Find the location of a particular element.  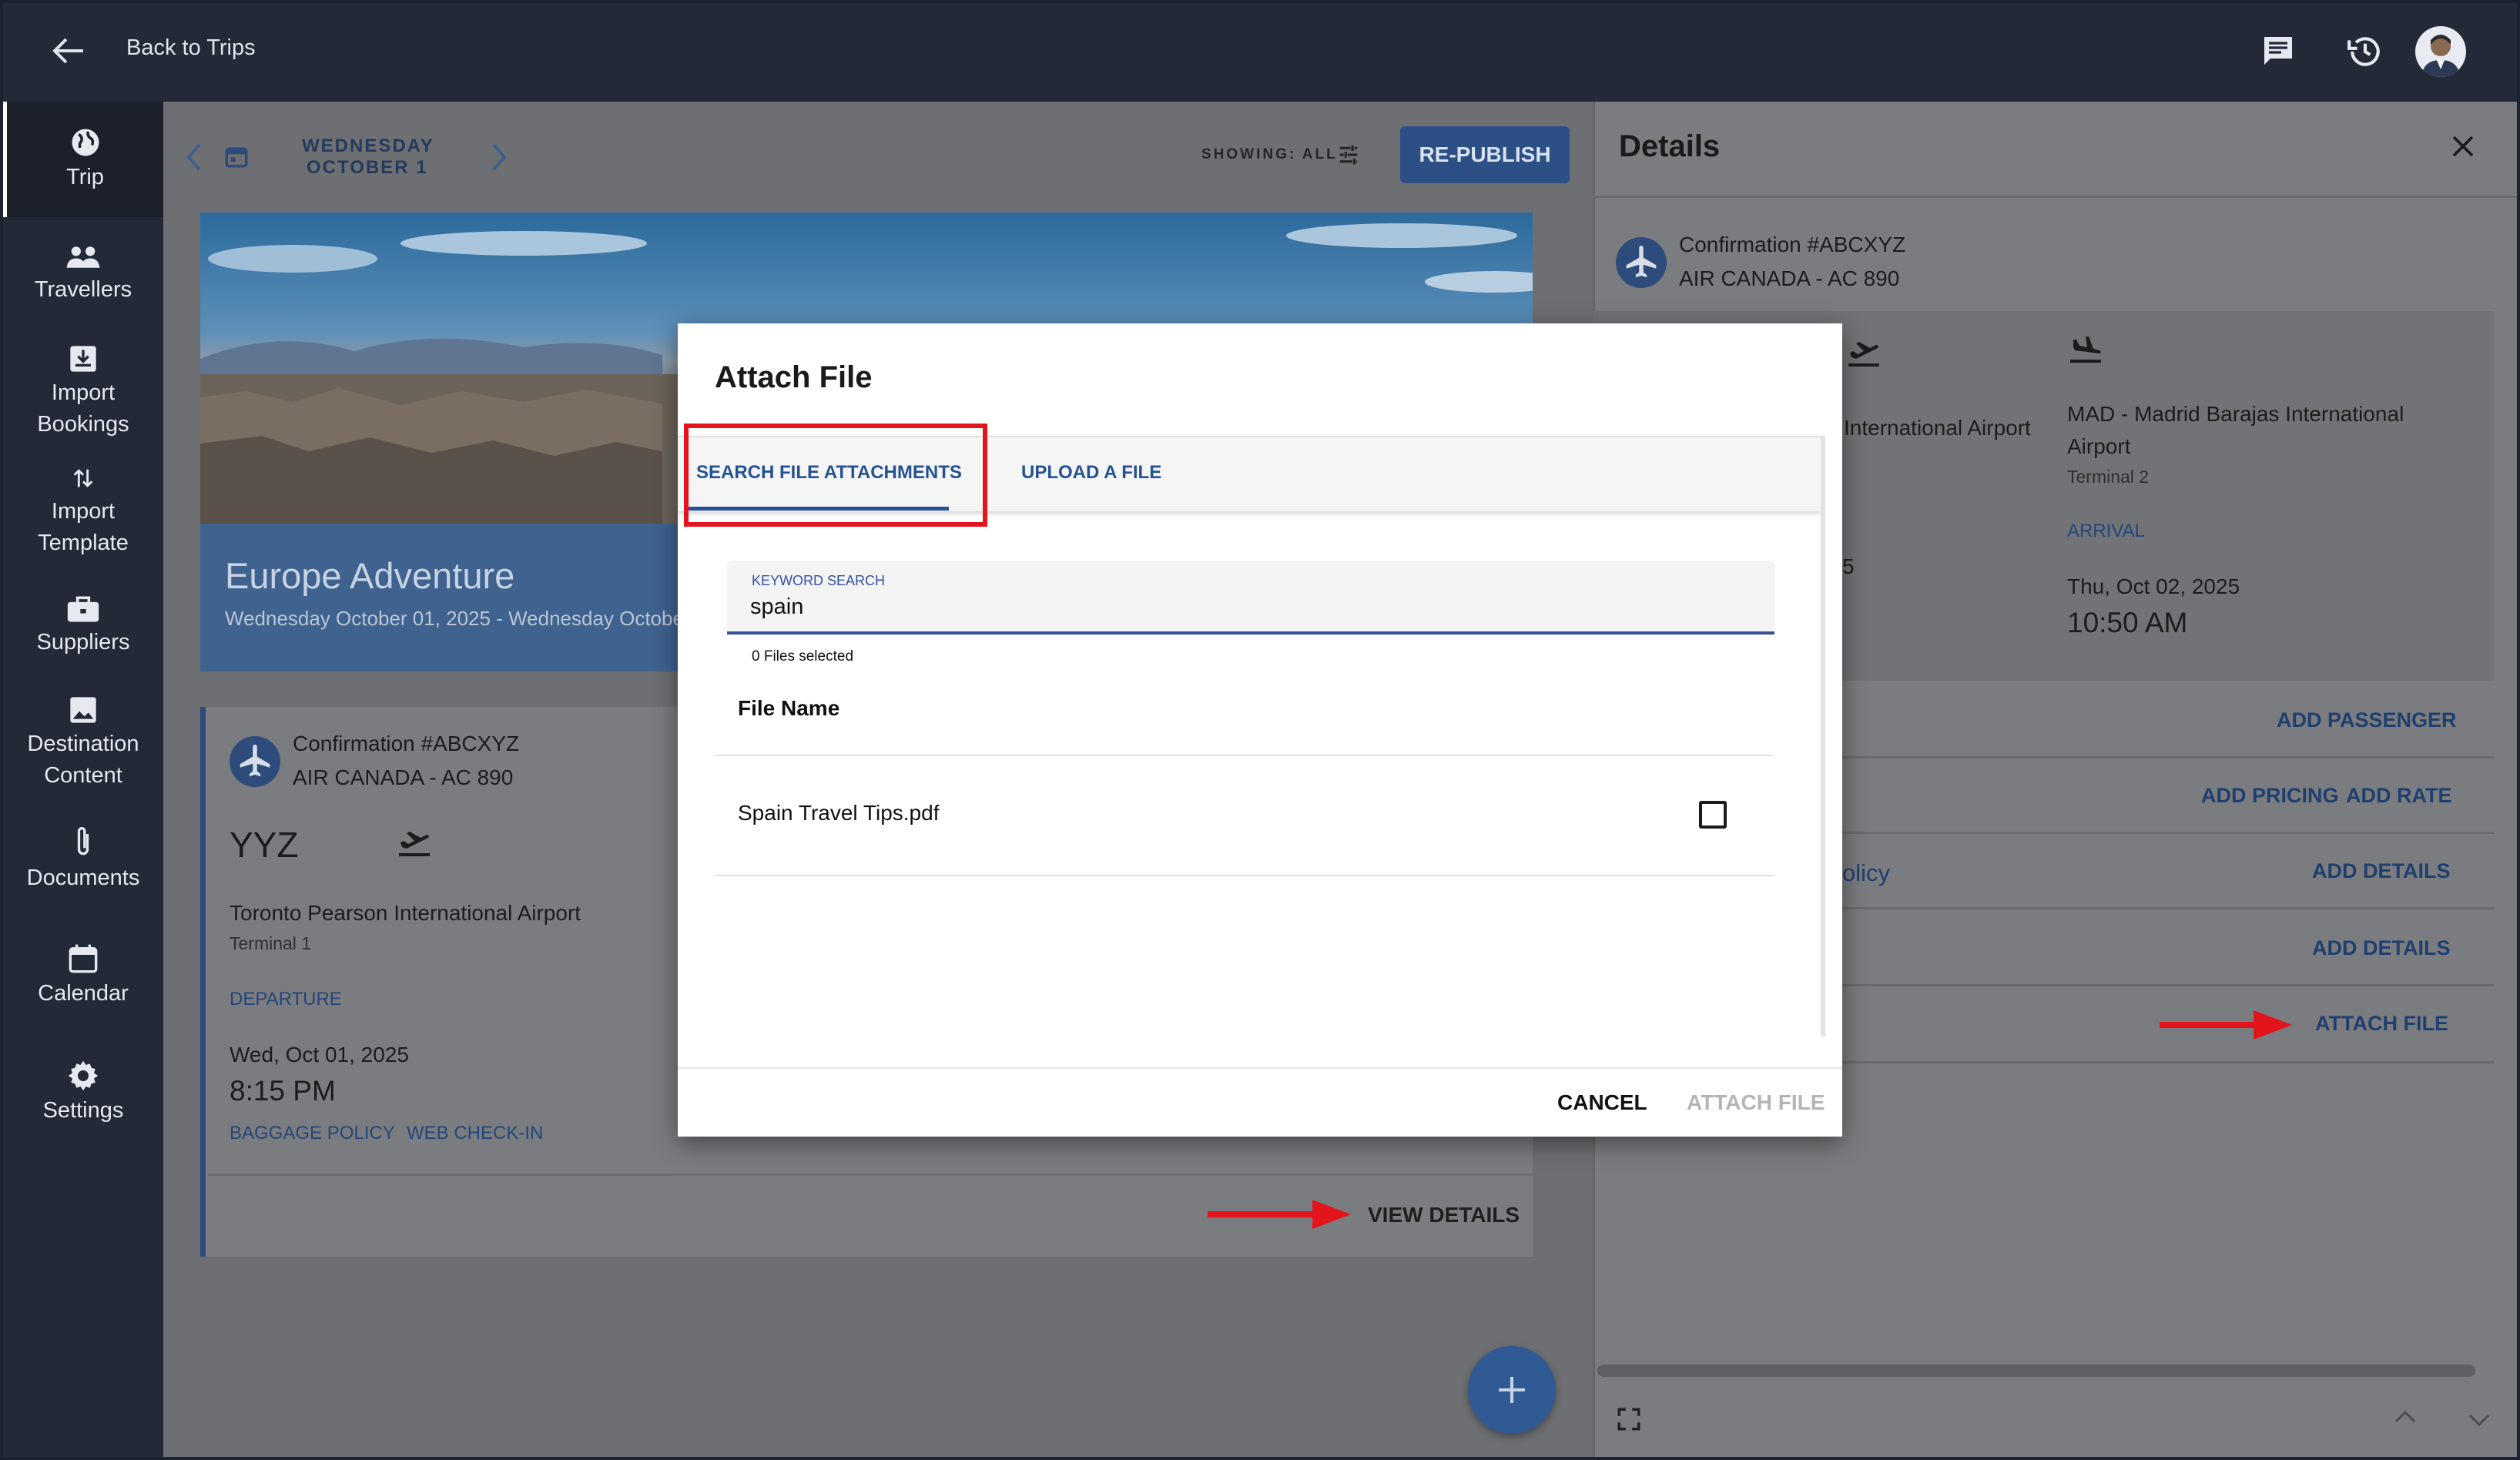

baggage-policy-link: BAGGAGE POLICY is located at coordinates (312, 1133).